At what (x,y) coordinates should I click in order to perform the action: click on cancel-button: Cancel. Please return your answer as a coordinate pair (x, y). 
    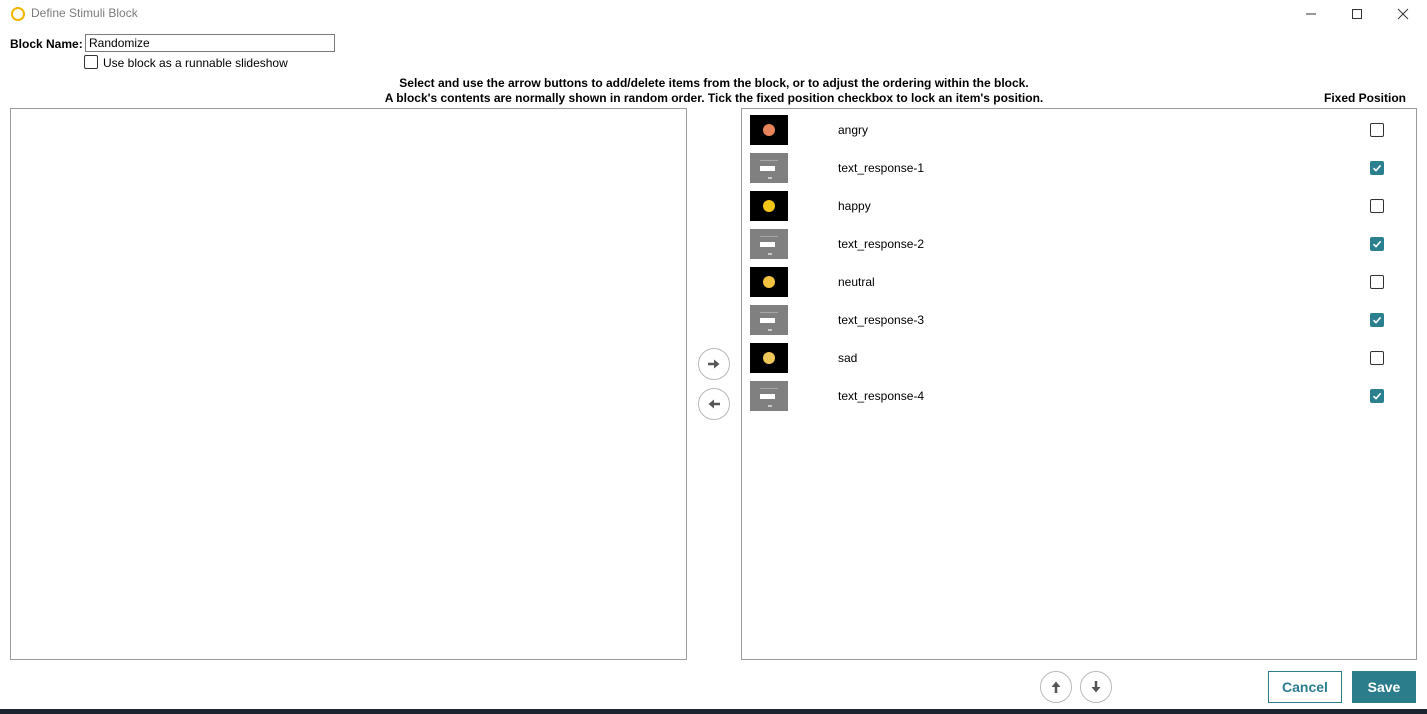
    Looking at the image, I should click on (1305, 687).